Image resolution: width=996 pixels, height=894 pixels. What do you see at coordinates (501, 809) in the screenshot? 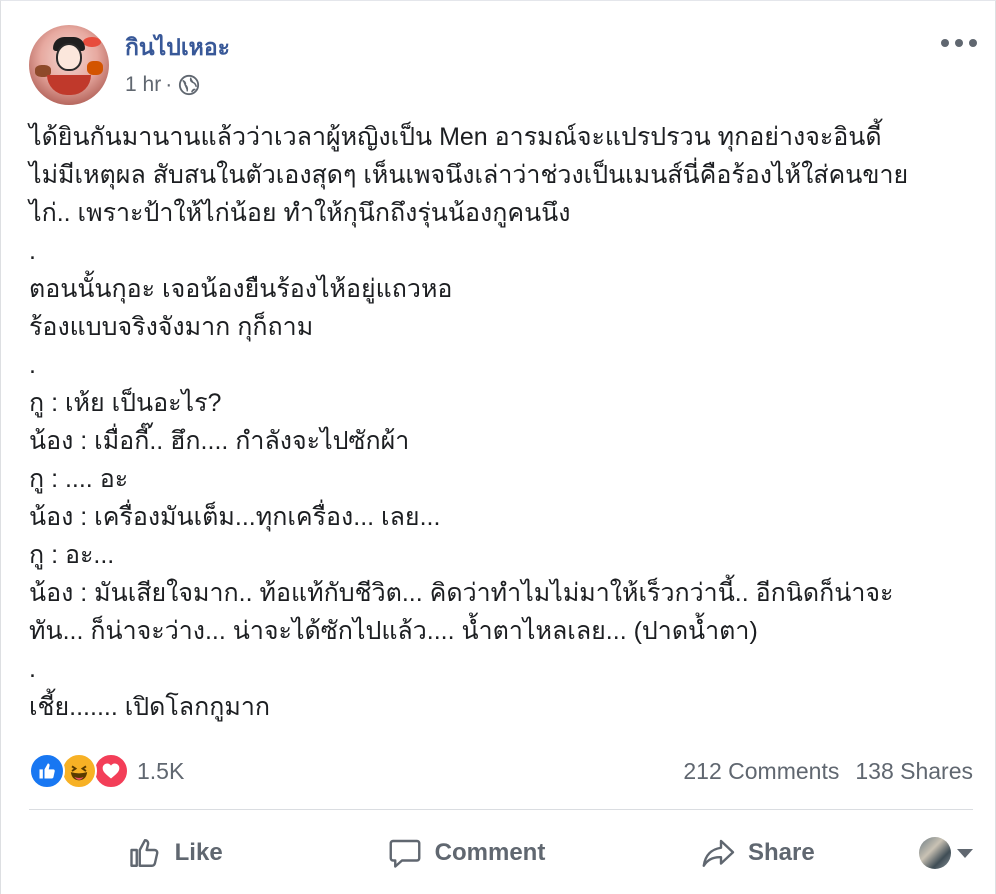
I see `divider` at bounding box center [501, 809].